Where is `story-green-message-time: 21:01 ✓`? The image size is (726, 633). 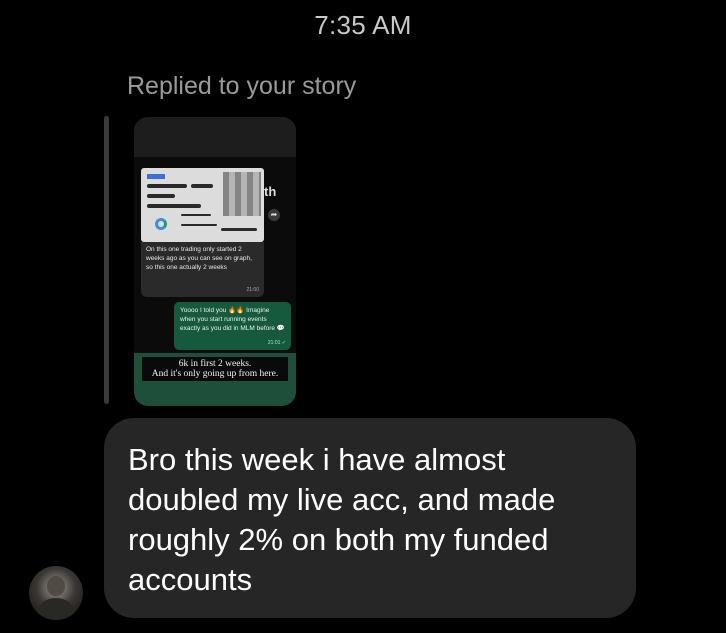
story-green-message-time: 21:01 ✓ is located at coordinates (276, 343).